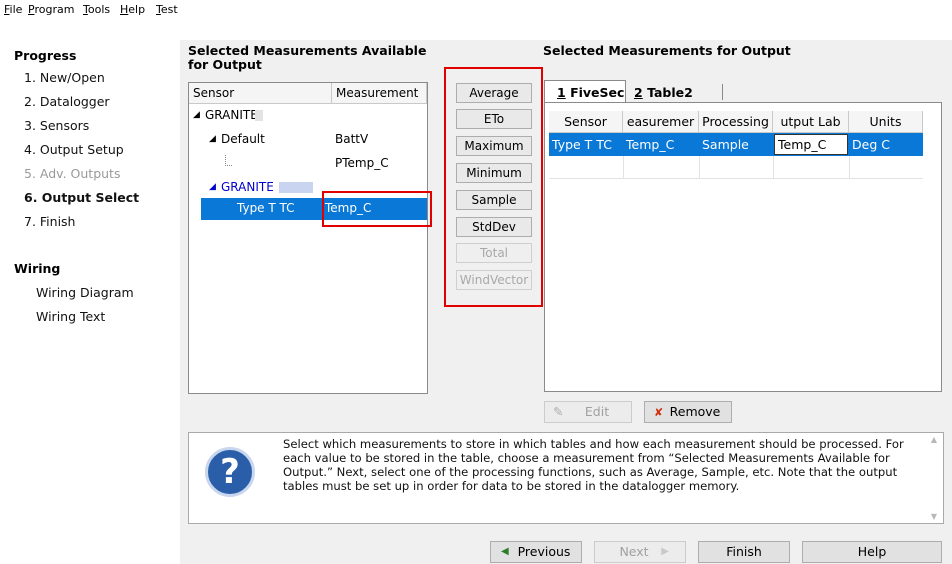 The width and height of the screenshot is (952, 564). I want to click on windvector-button: WindVector, so click(494, 280).